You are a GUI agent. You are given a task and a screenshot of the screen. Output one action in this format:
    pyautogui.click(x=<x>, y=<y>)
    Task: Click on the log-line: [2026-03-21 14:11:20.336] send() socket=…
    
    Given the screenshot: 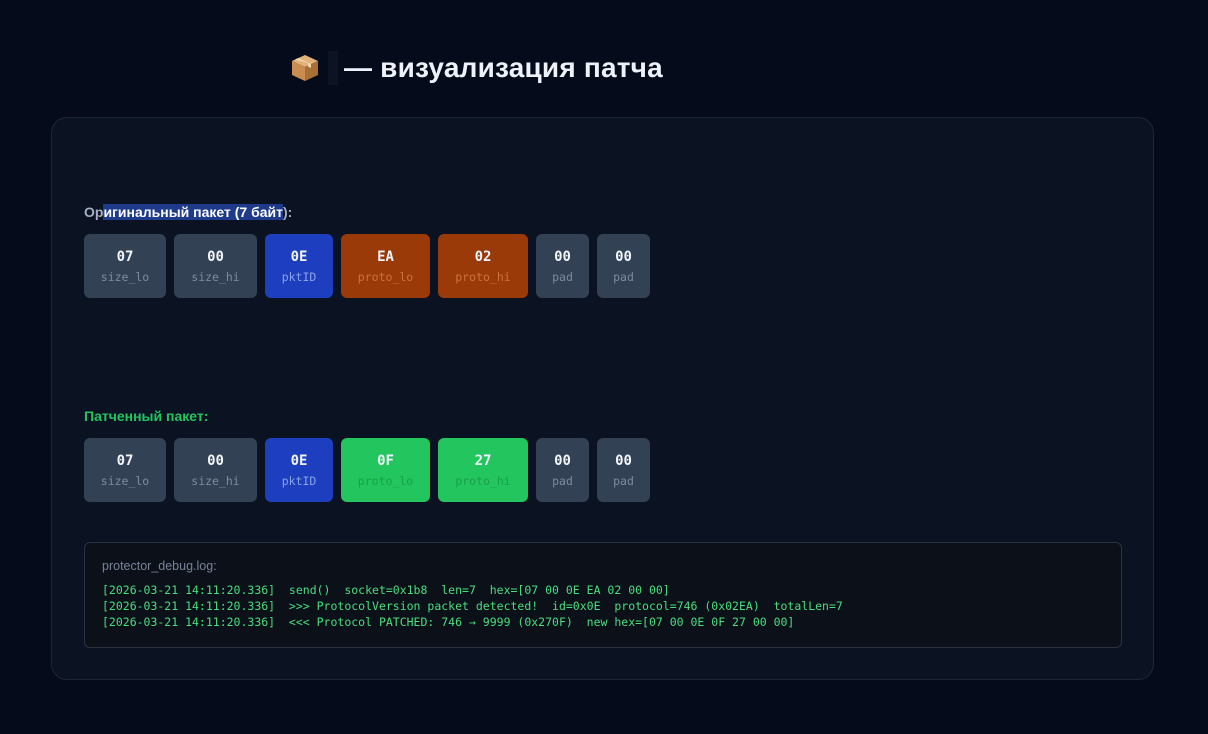 What is the action you would take?
    pyautogui.click(x=386, y=590)
    